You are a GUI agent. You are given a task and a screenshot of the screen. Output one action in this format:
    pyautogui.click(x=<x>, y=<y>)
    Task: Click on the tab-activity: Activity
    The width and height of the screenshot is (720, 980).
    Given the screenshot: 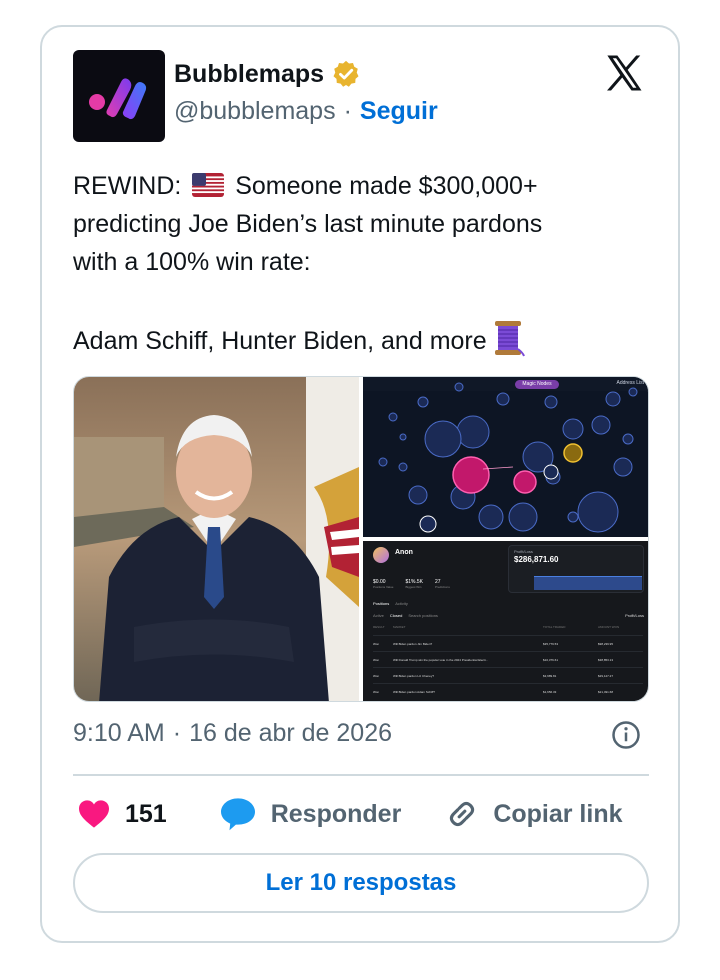 What is the action you would take?
    pyautogui.click(x=401, y=603)
    